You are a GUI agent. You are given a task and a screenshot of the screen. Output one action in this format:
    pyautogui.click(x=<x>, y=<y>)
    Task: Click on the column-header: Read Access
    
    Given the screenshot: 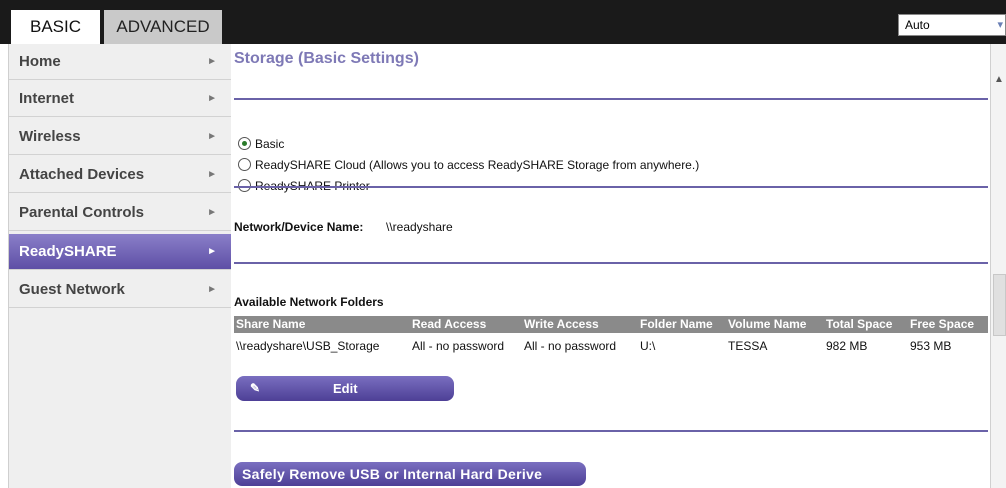 What is the action you would take?
    pyautogui.click(x=449, y=324)
    